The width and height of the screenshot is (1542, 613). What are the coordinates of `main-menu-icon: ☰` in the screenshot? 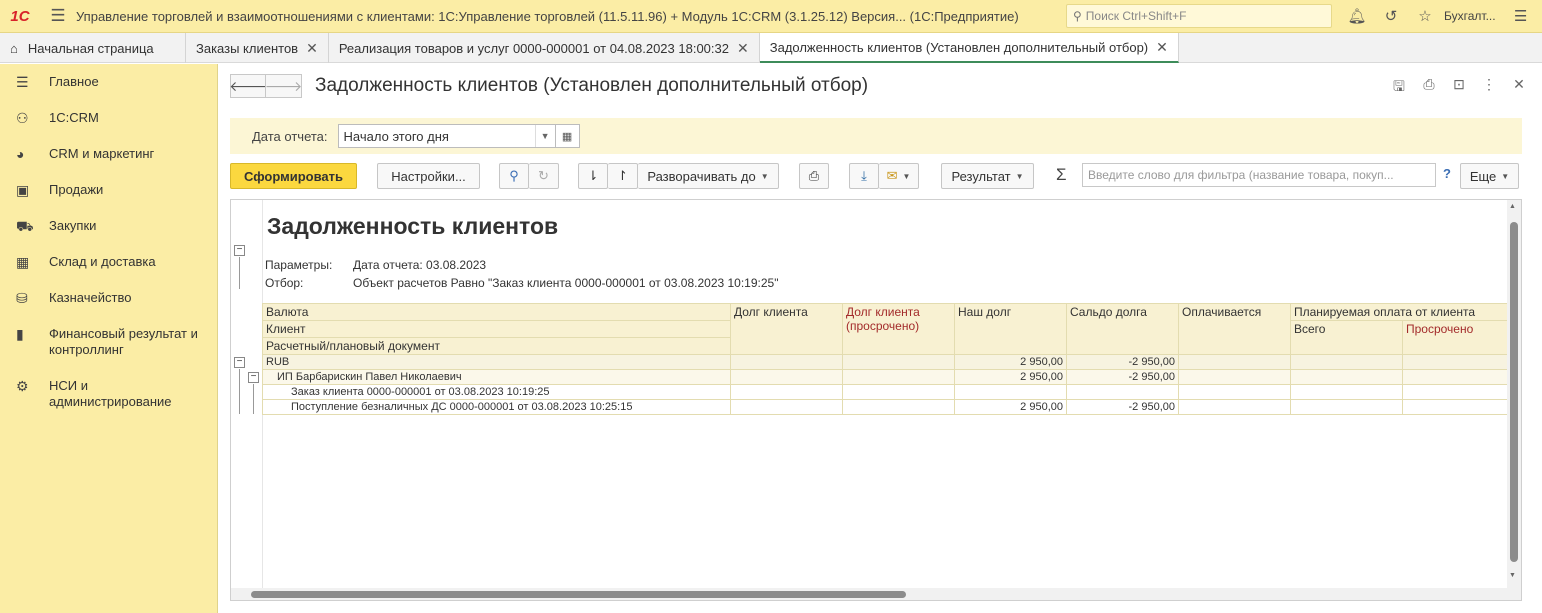 It's located at (58, 16).